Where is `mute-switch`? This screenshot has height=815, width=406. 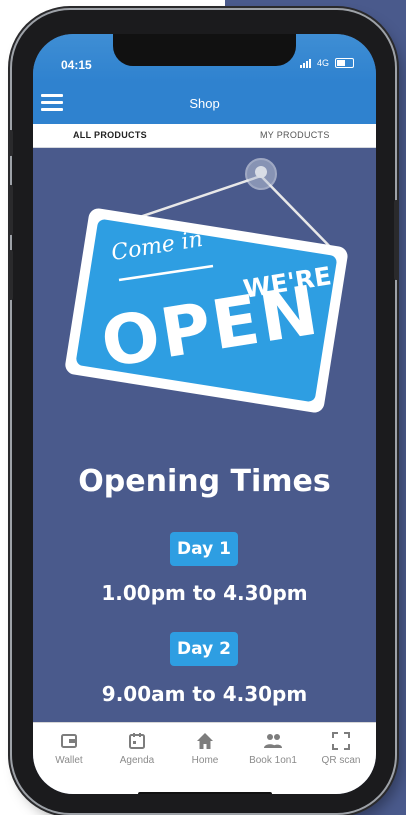
mute-switch is located at coordinates (10, 143).